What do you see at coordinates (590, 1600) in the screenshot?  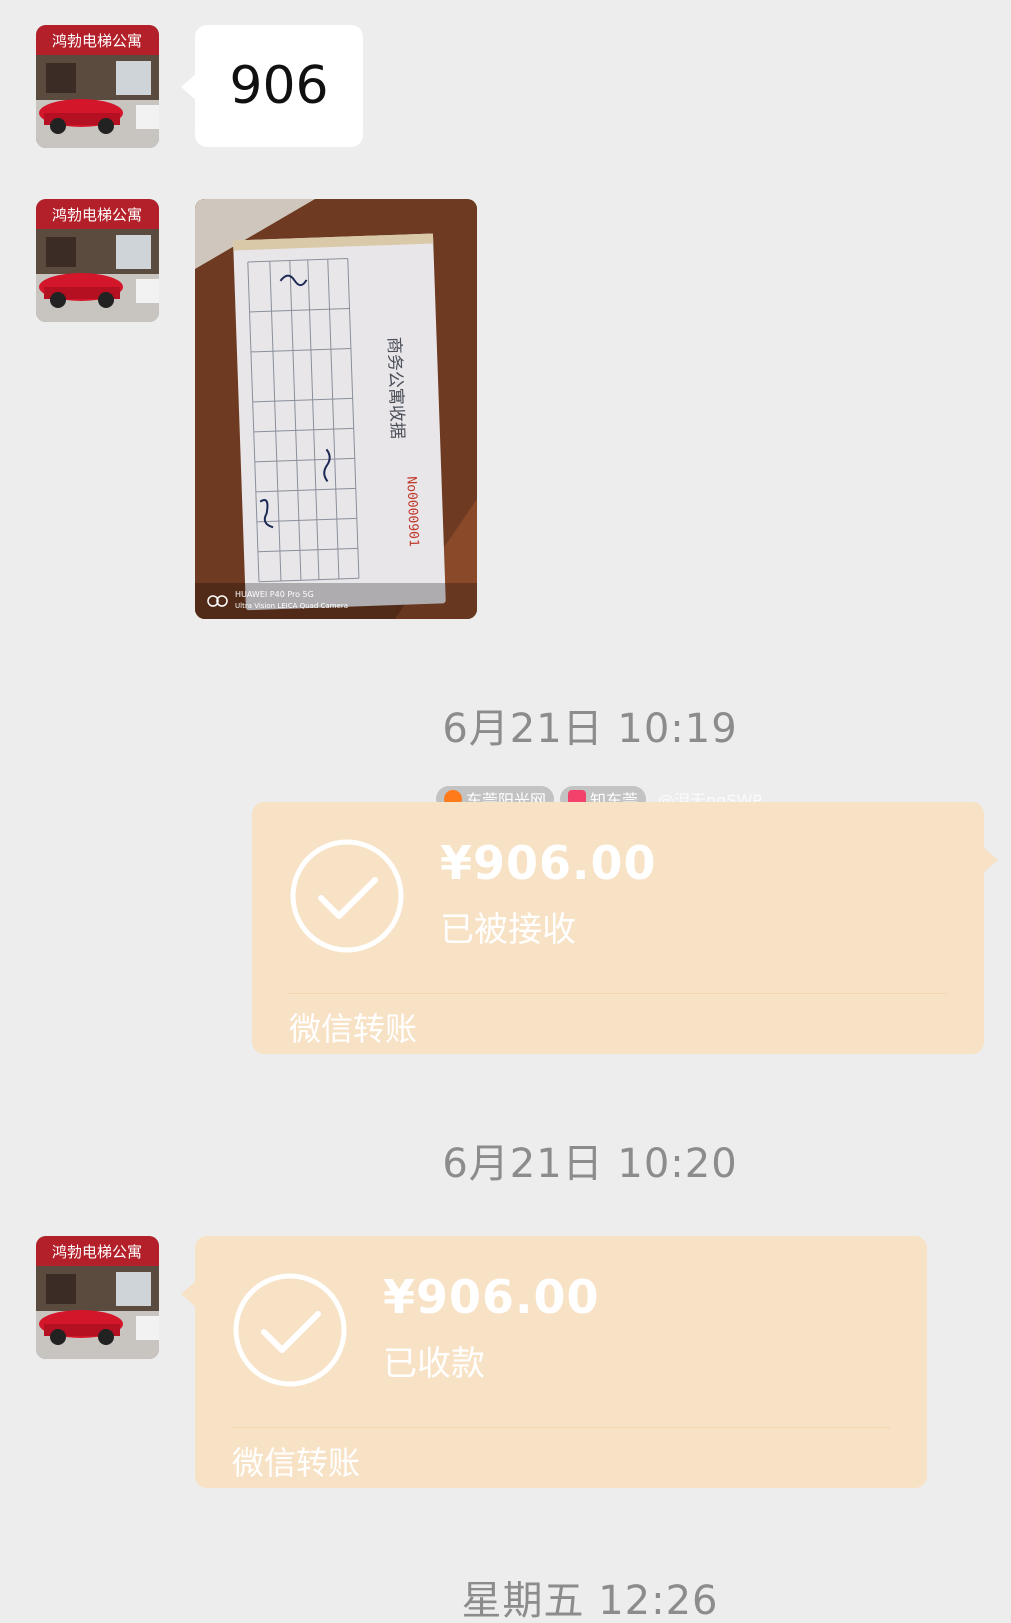 I see `timestamp: 星期五 12:26` at bounding box center [590, 1600].